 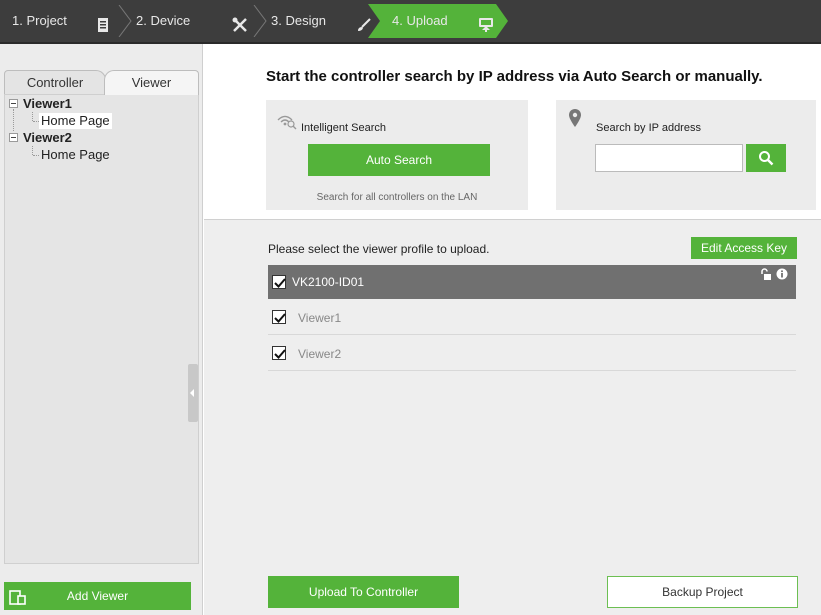 I want to click on tab-viewer: Viewer, so click(x=151, y=82).